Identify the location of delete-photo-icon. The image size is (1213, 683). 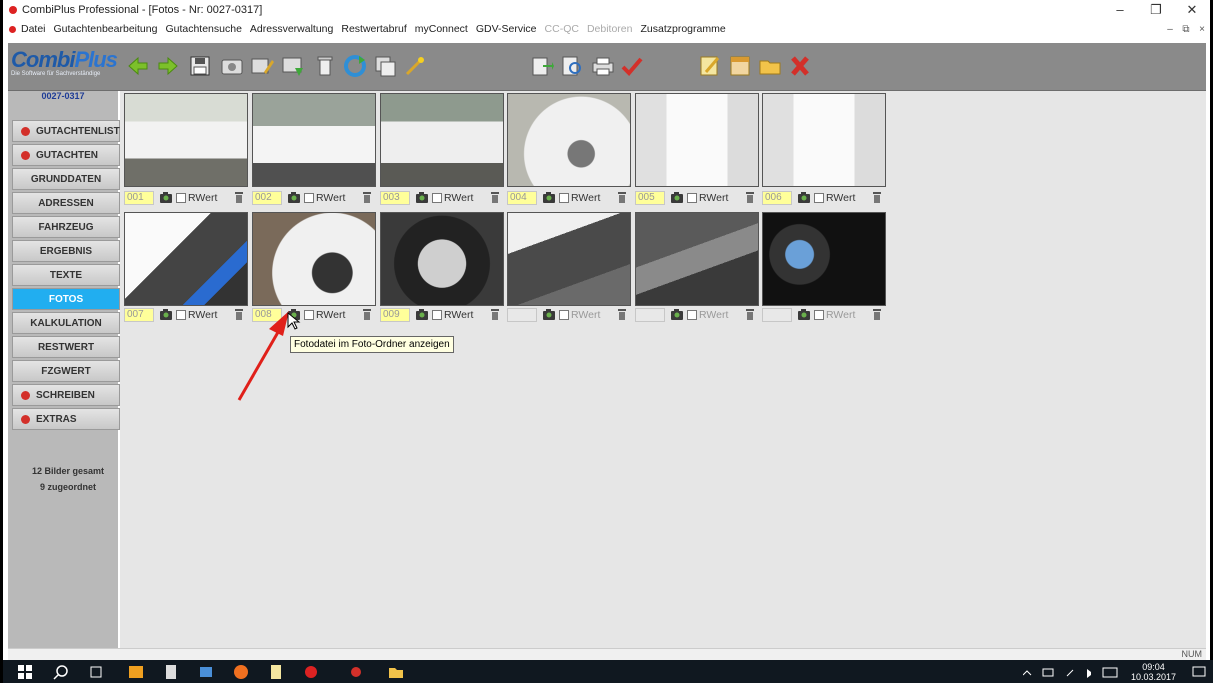
(325, 66).